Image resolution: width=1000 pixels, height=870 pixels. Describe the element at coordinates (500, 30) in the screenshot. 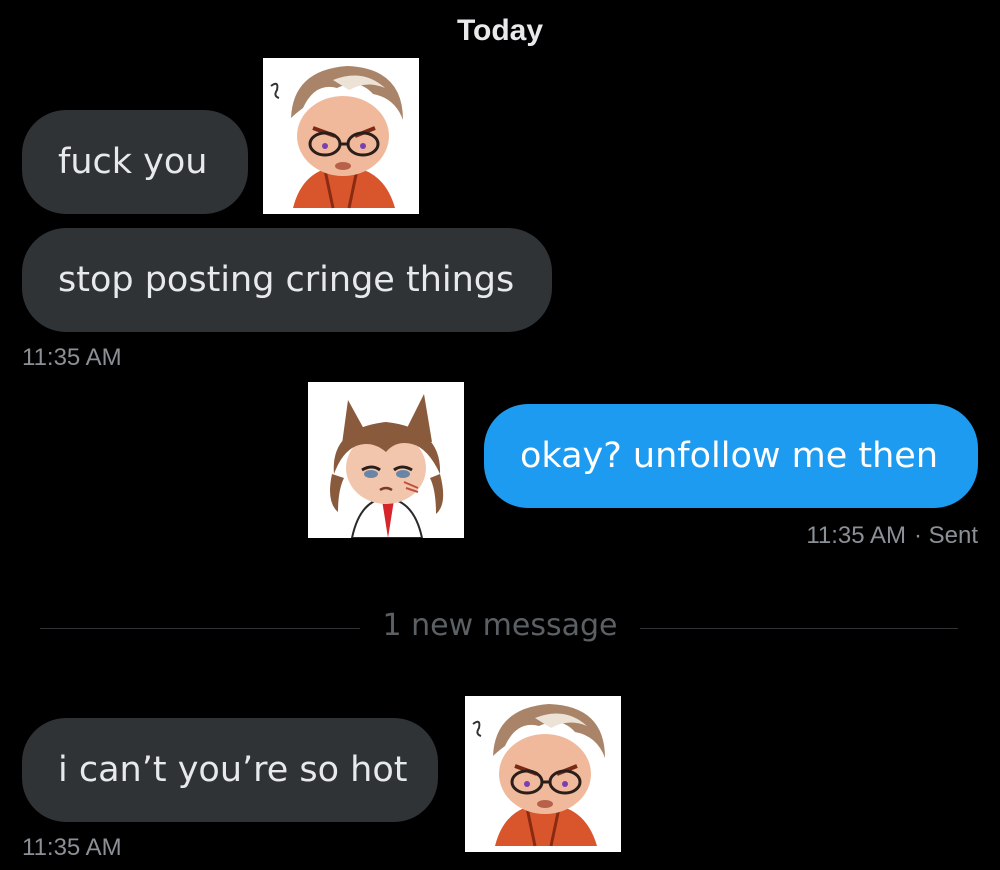

I see `date-header: Today` at that location.